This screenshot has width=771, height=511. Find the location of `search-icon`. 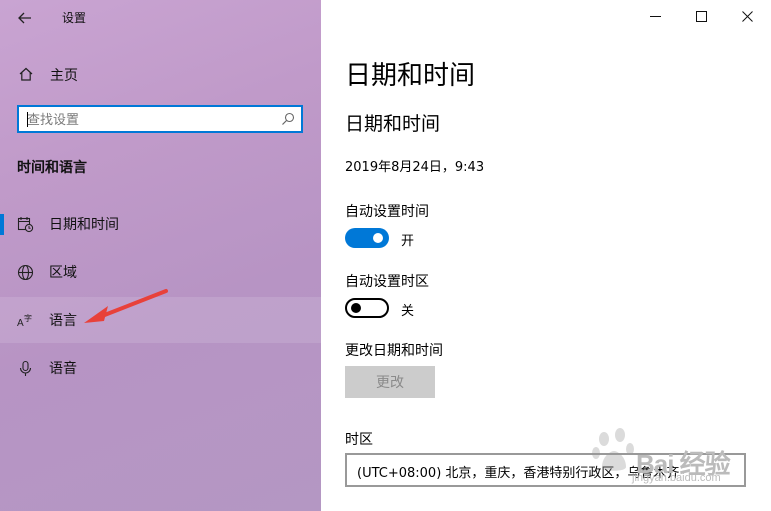

search-icon is located at coordinates (288, 119).